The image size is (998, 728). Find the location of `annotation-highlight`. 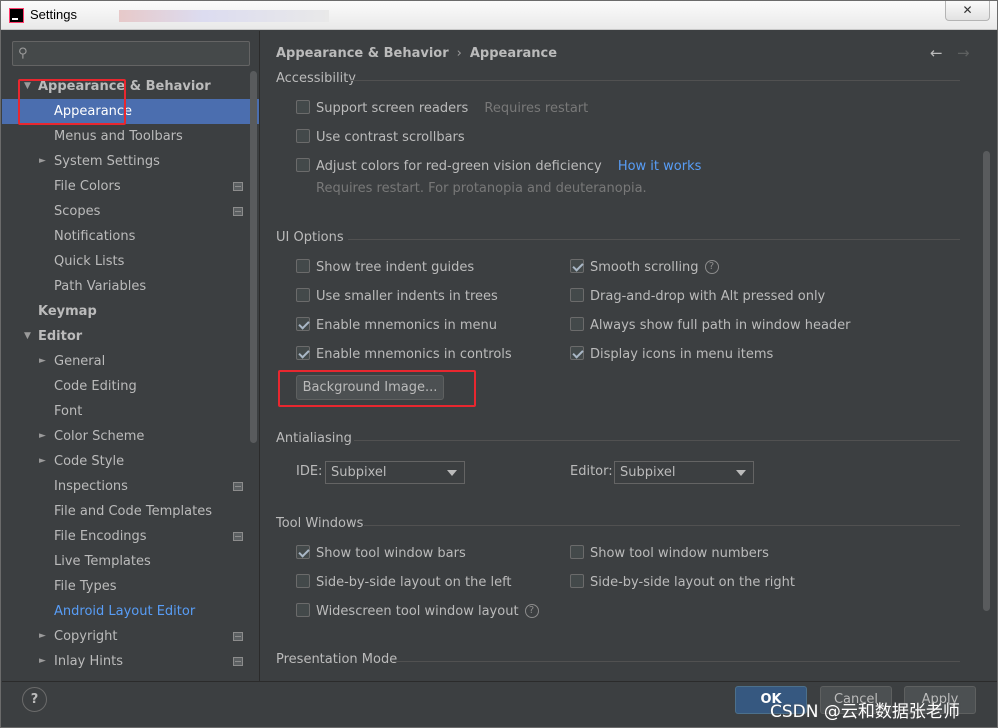

annotation-highlight is located at coordinates (72, 102).